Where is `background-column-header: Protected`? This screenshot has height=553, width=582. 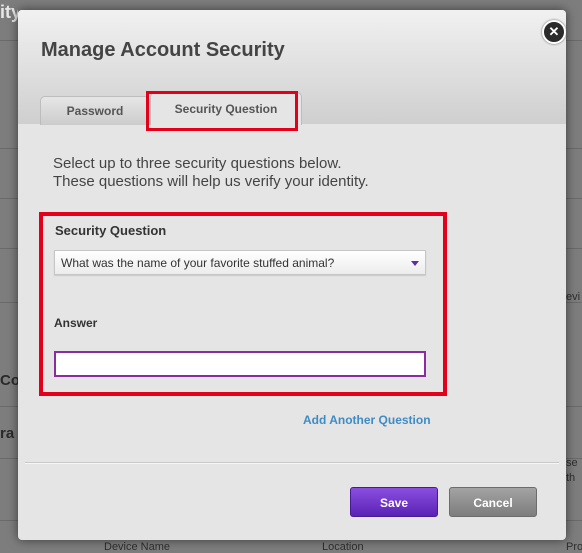 background-column-header: Protected is located at coordinates (574, 547).